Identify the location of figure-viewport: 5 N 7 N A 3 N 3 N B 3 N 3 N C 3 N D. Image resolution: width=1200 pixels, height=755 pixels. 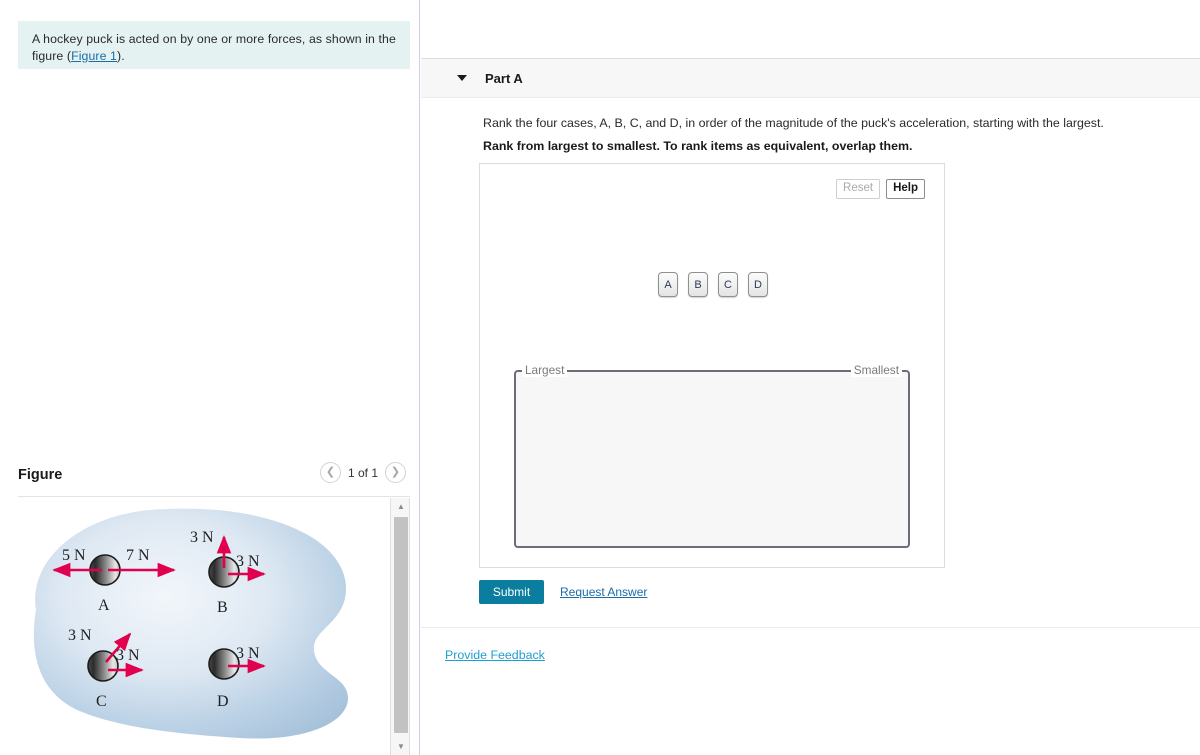
(205, 626).